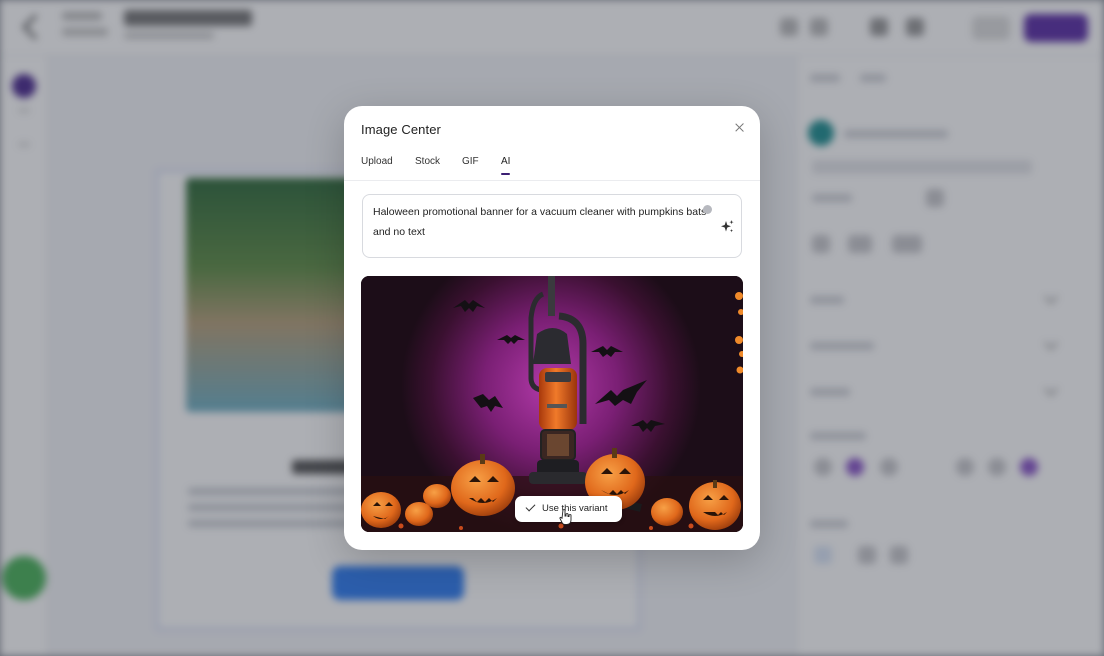 Image resolution: width=1104 pixels, height=656 pixels. I want to click on tab-upload: Upload, so click(377, 165).